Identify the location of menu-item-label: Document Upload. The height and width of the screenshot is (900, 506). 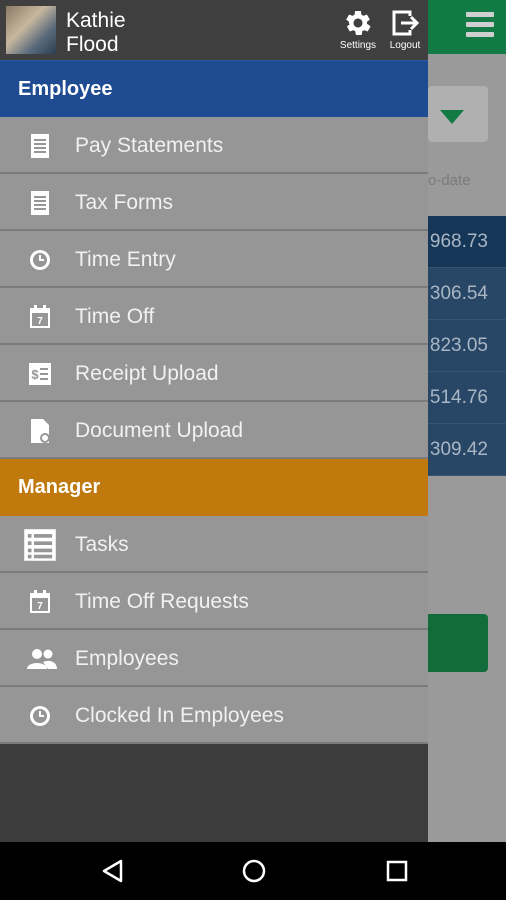
(159, 430).